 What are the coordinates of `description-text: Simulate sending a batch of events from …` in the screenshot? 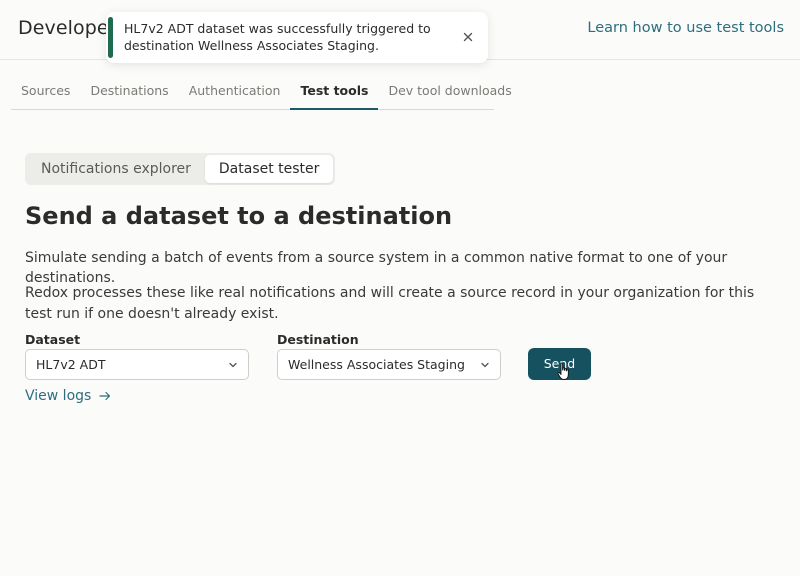 It's located at (376, 268).